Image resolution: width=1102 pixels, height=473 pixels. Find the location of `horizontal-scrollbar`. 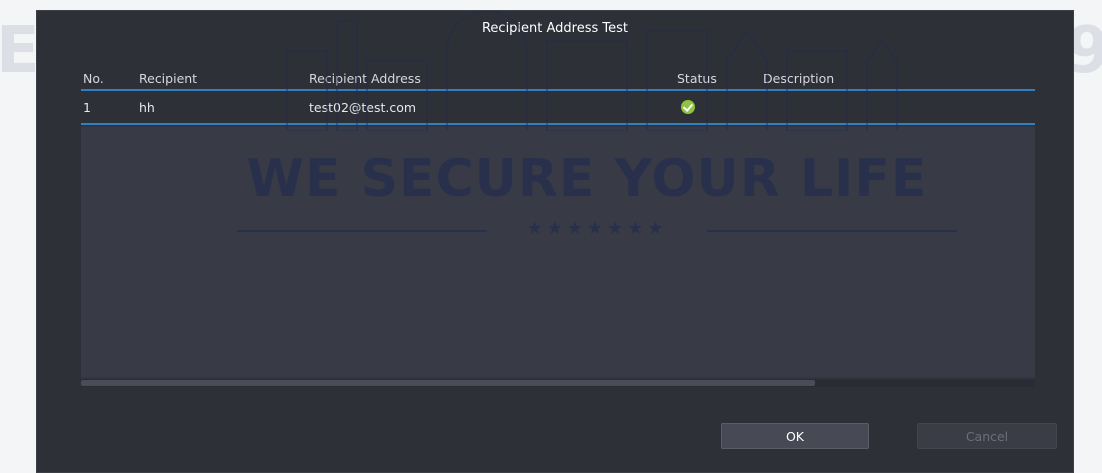

horizontal-scrollbar is located at coordinates (558, 383).